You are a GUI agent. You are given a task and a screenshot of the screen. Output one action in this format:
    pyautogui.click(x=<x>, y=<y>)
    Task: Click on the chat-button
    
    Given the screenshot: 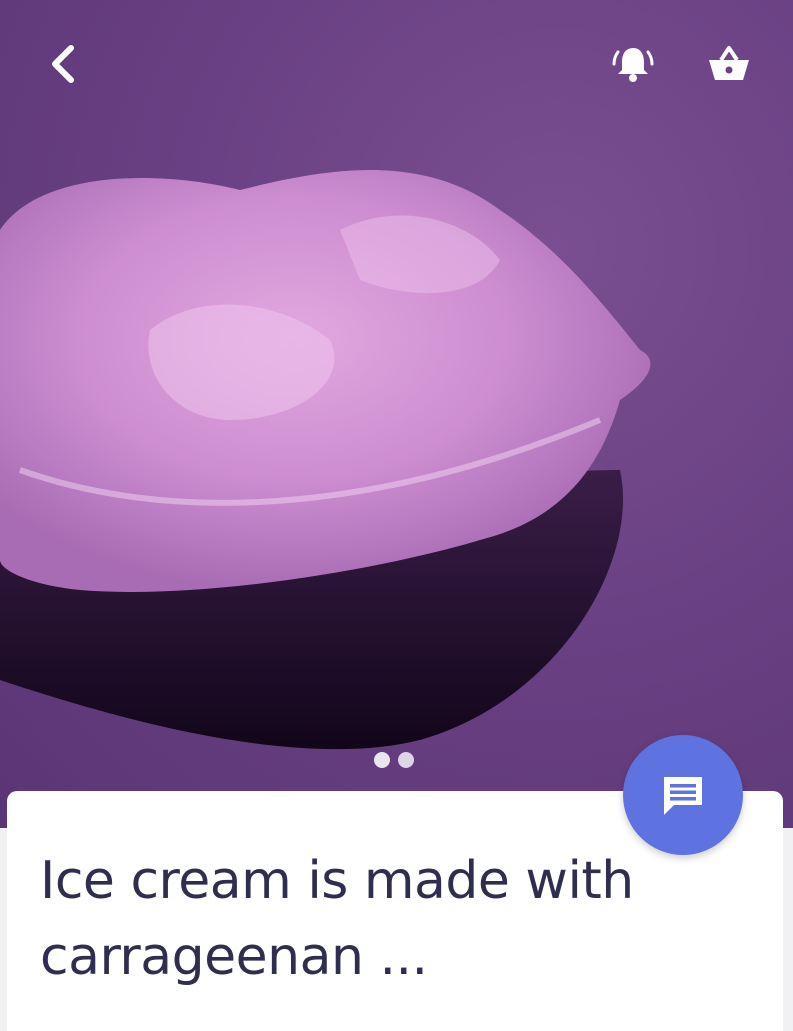 What is the action you would take?
    pyautogui.click(x=683, y=795)
    